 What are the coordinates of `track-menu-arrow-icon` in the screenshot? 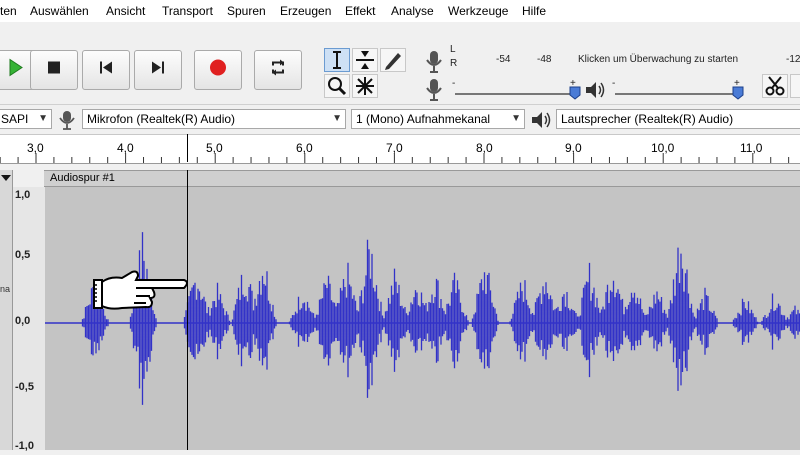 It's located at (6, 178).